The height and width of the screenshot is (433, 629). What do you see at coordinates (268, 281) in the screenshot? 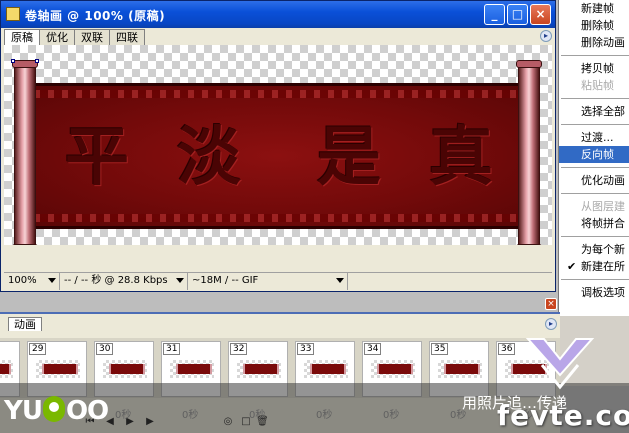
I see `file-size: ~18M / -- GIF` at bounding box center [268, 281].